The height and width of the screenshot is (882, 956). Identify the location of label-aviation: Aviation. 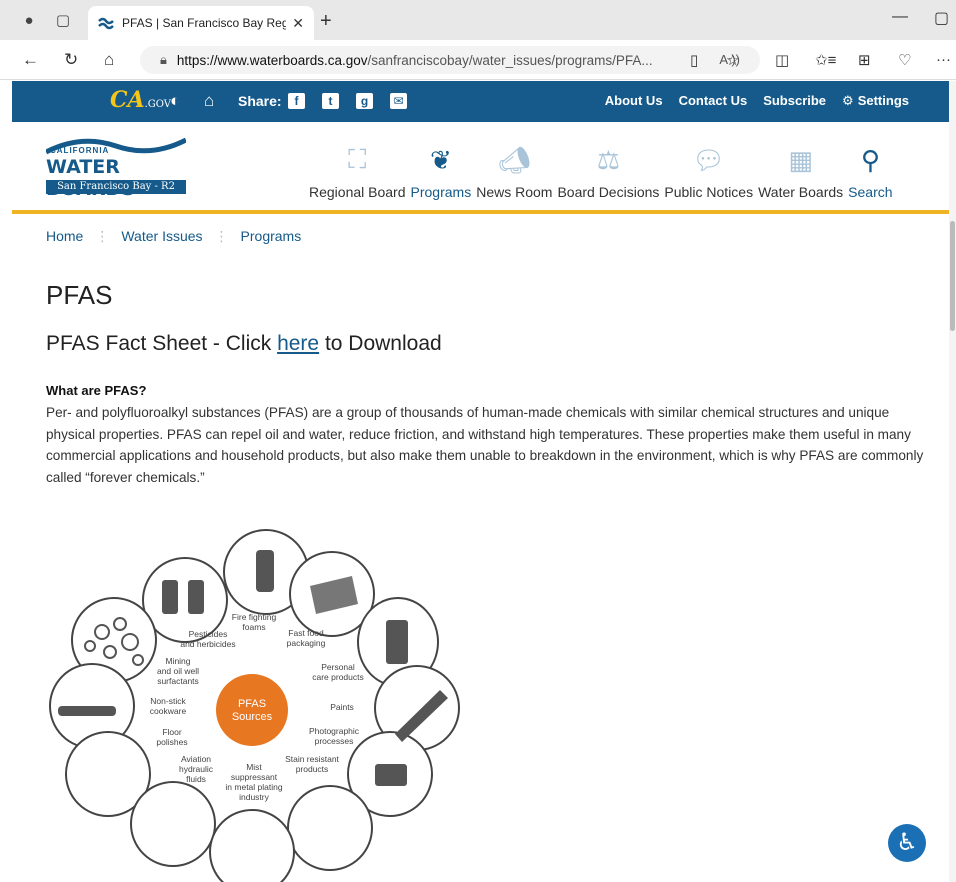
(196, 759).